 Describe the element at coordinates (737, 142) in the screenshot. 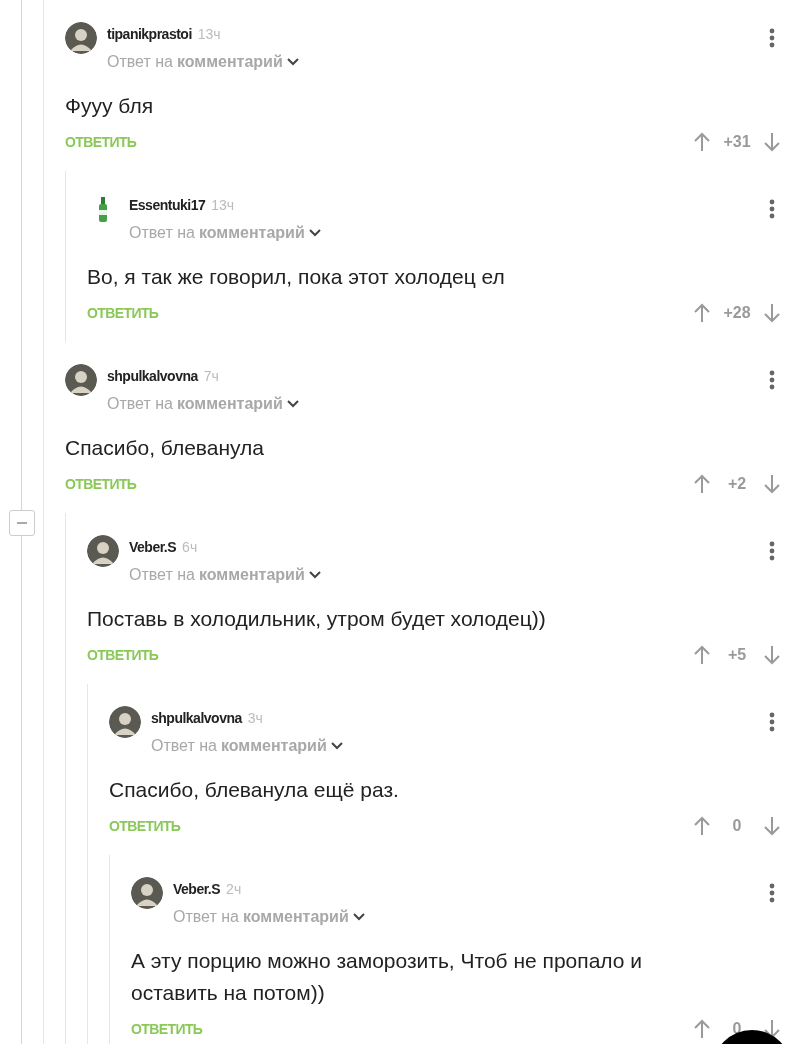

I see `rating: +31` at that location.